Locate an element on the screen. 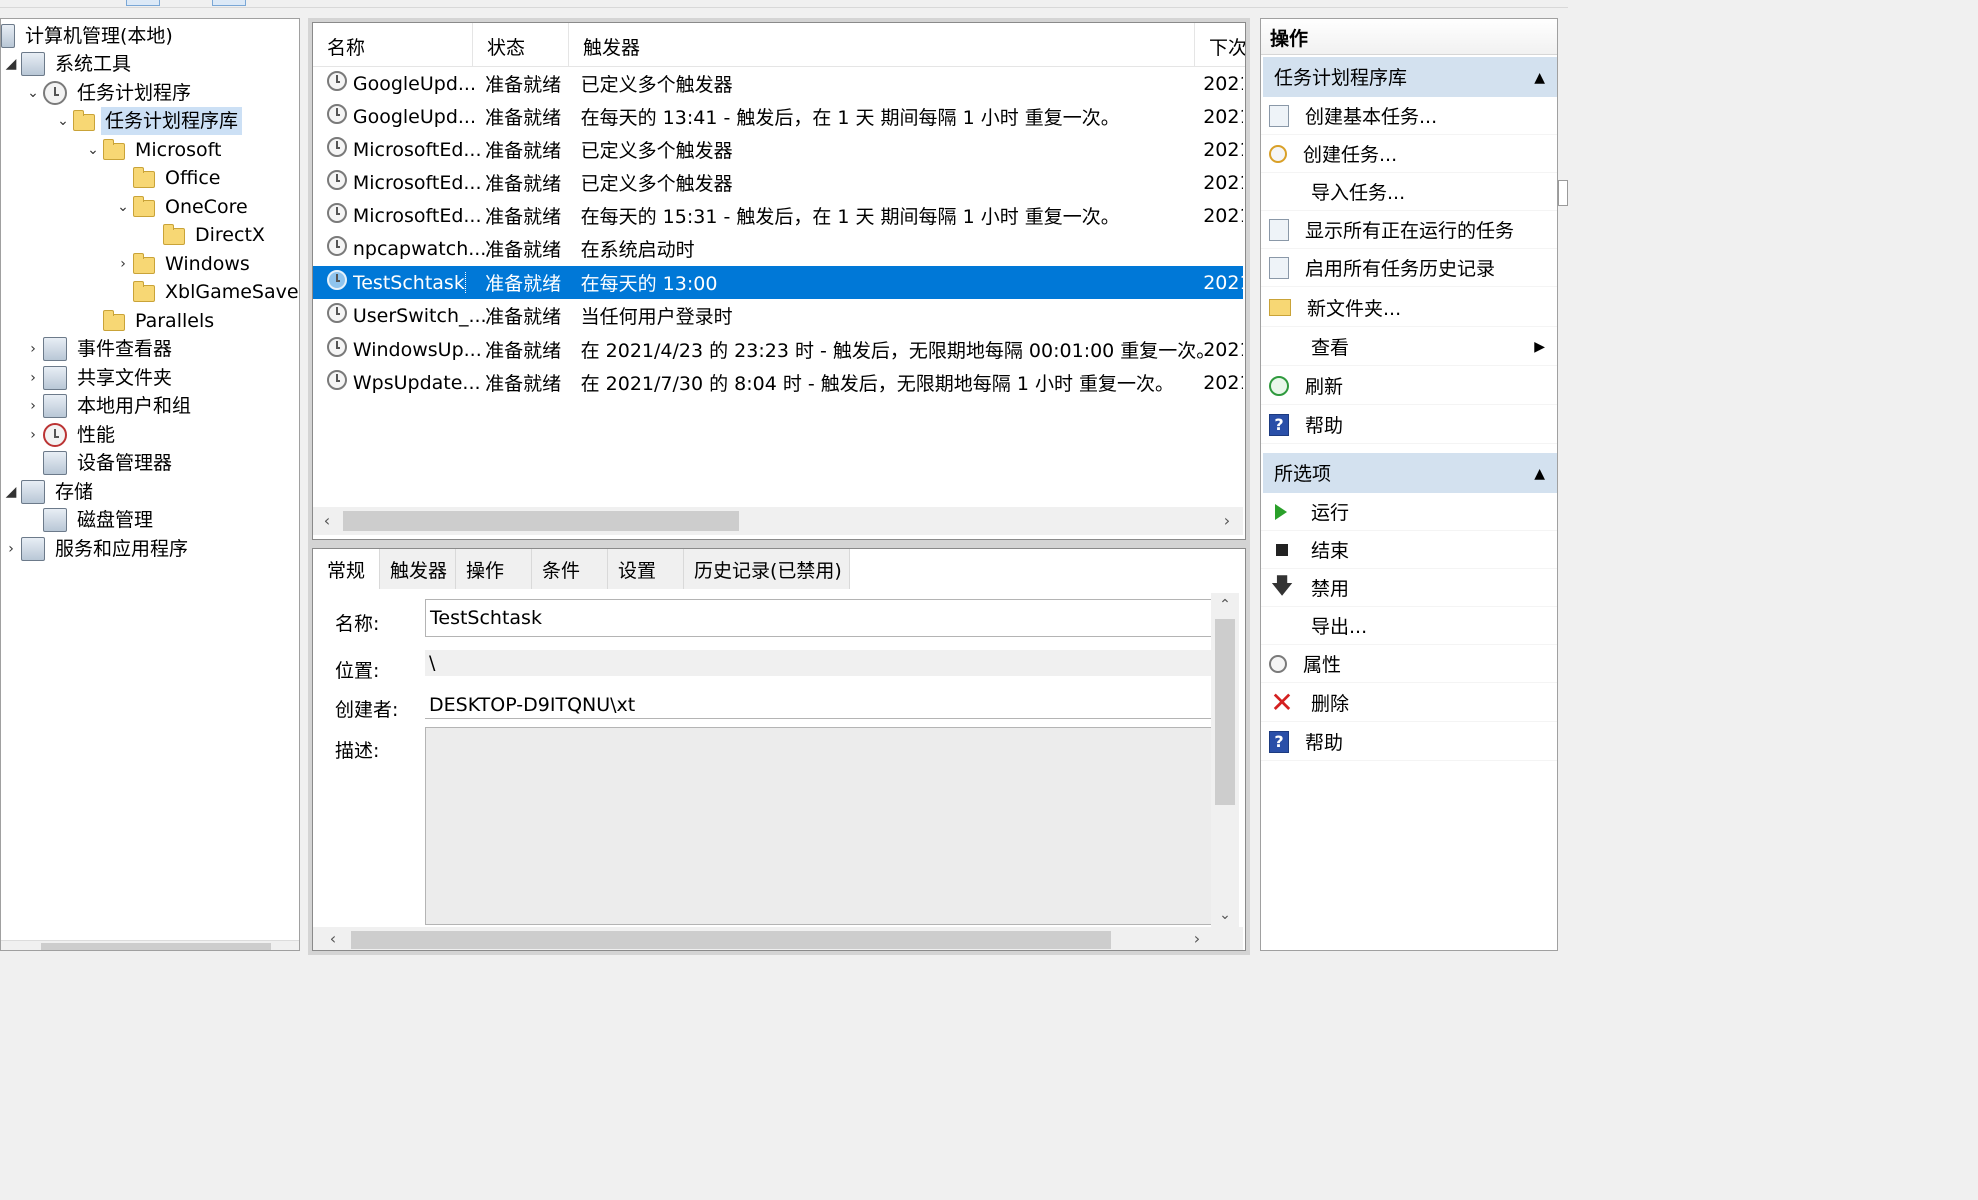 This screenshot has height=1200, width=1978. tree-horizontal-scrollbar is located at coordinates (150, 945).